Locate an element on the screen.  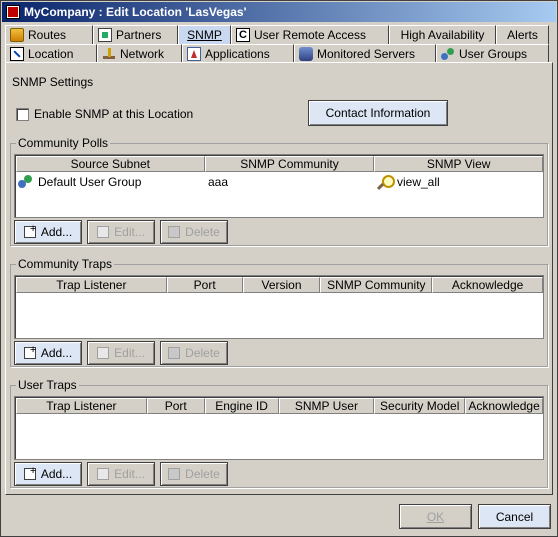
community-polls-title: Community Polls is located at coordinates (63, 143).